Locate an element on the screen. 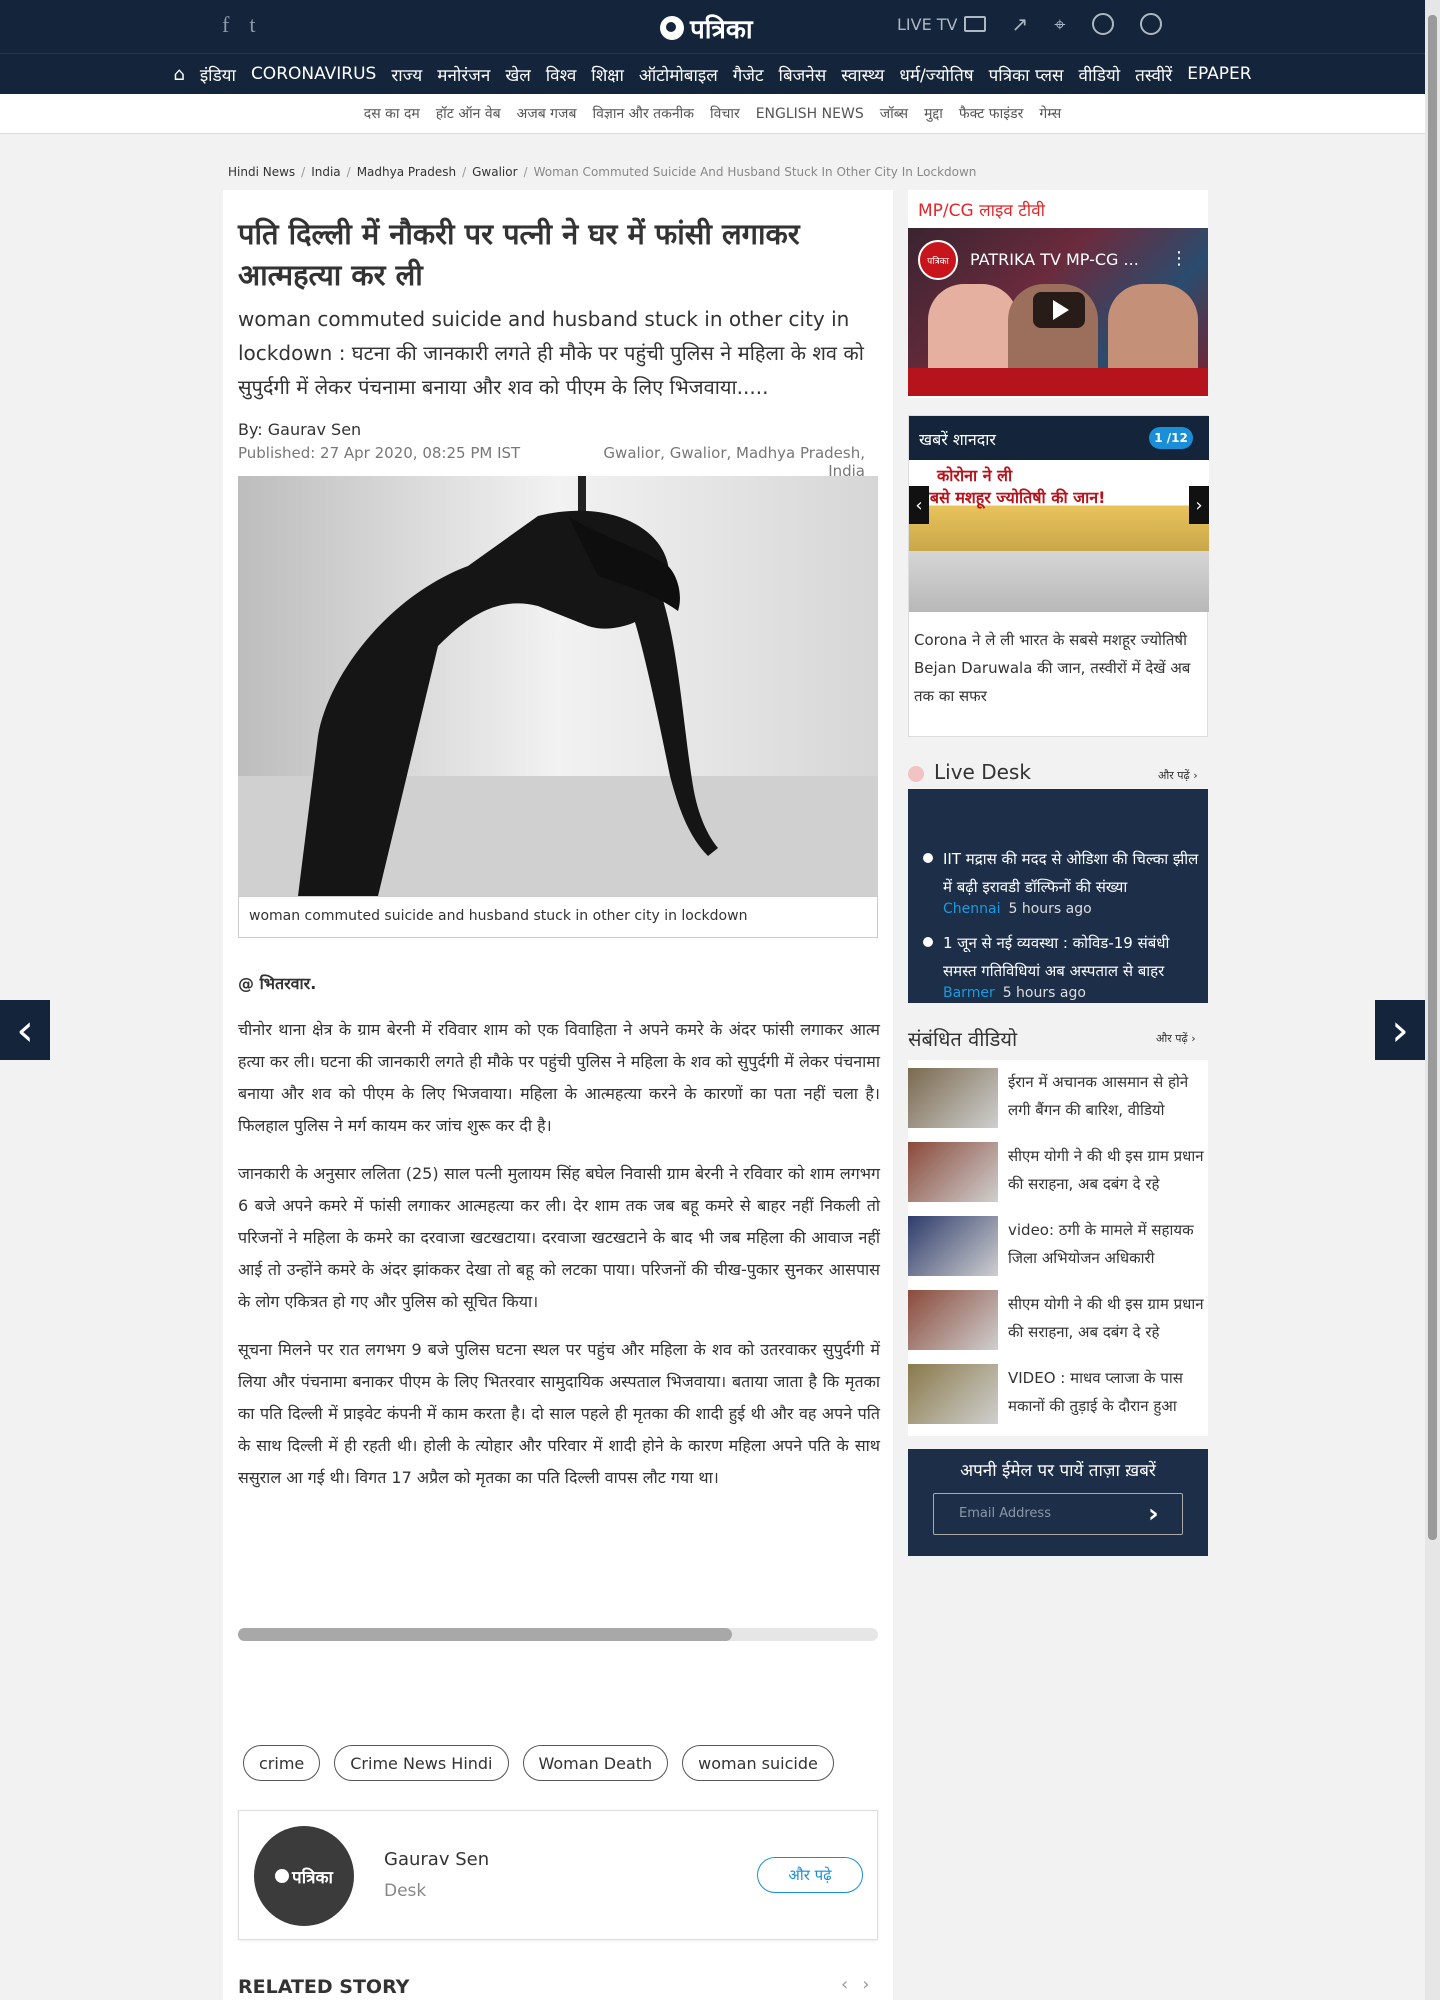  horizontal-scrollbar-thumb is located at coordinates (485, 1634).